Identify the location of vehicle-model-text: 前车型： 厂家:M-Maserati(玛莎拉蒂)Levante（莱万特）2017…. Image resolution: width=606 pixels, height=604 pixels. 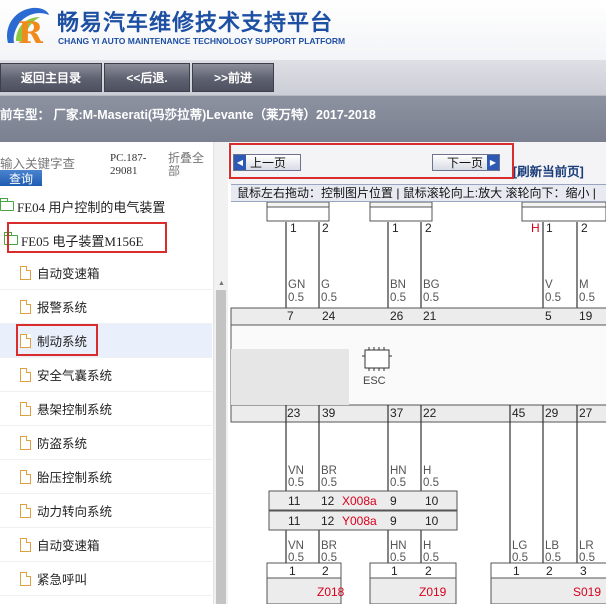
(188, 115).